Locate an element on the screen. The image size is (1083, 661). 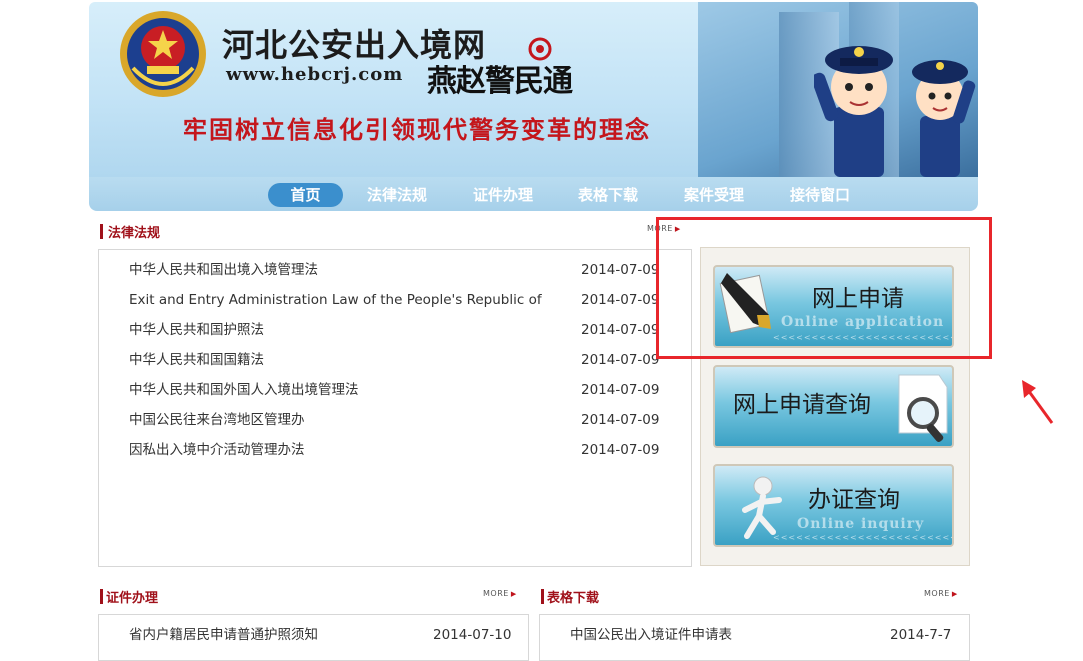
certificate-inquiry-label: 办证查询 is located at coordinates (854, 500).